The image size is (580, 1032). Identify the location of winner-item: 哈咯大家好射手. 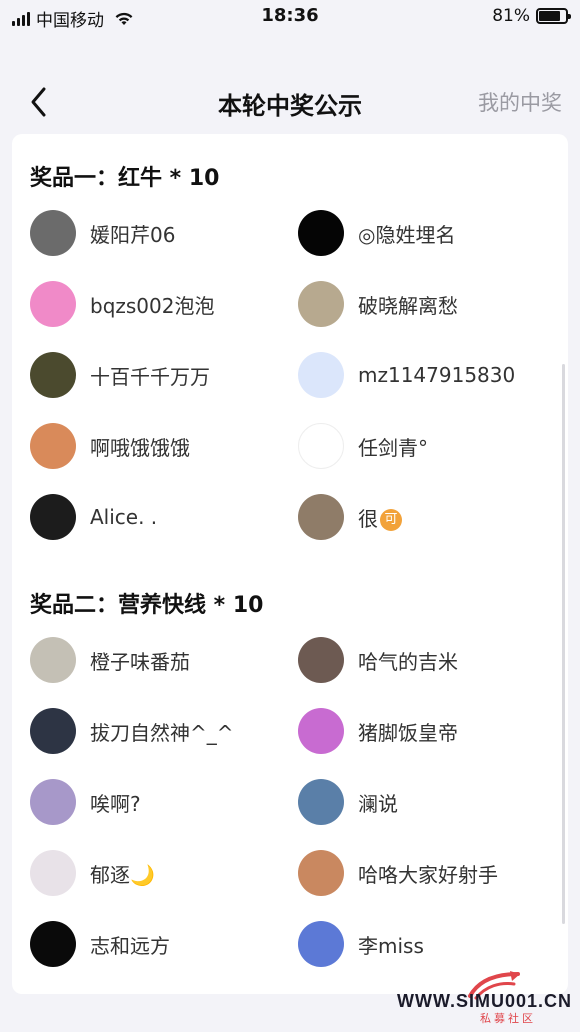
(398, 873).